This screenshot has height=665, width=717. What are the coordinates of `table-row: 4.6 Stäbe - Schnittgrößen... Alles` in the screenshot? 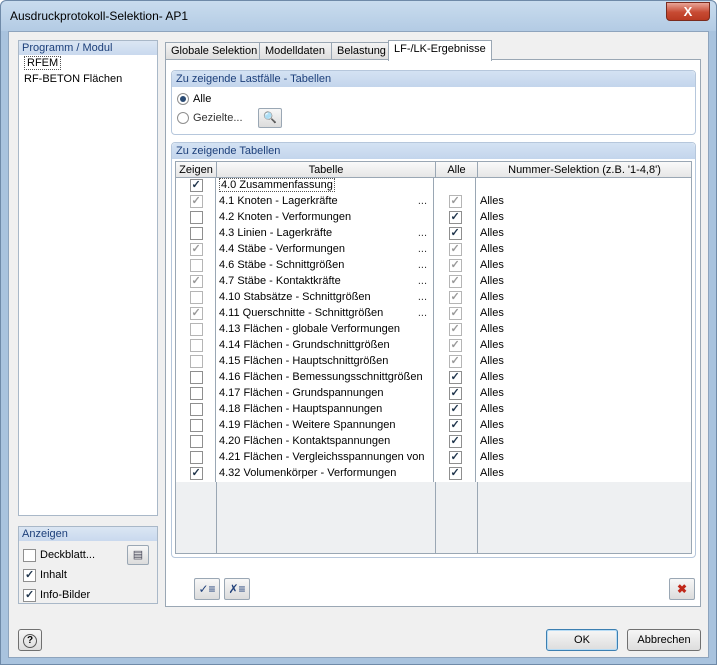 It's located at (433, 266).